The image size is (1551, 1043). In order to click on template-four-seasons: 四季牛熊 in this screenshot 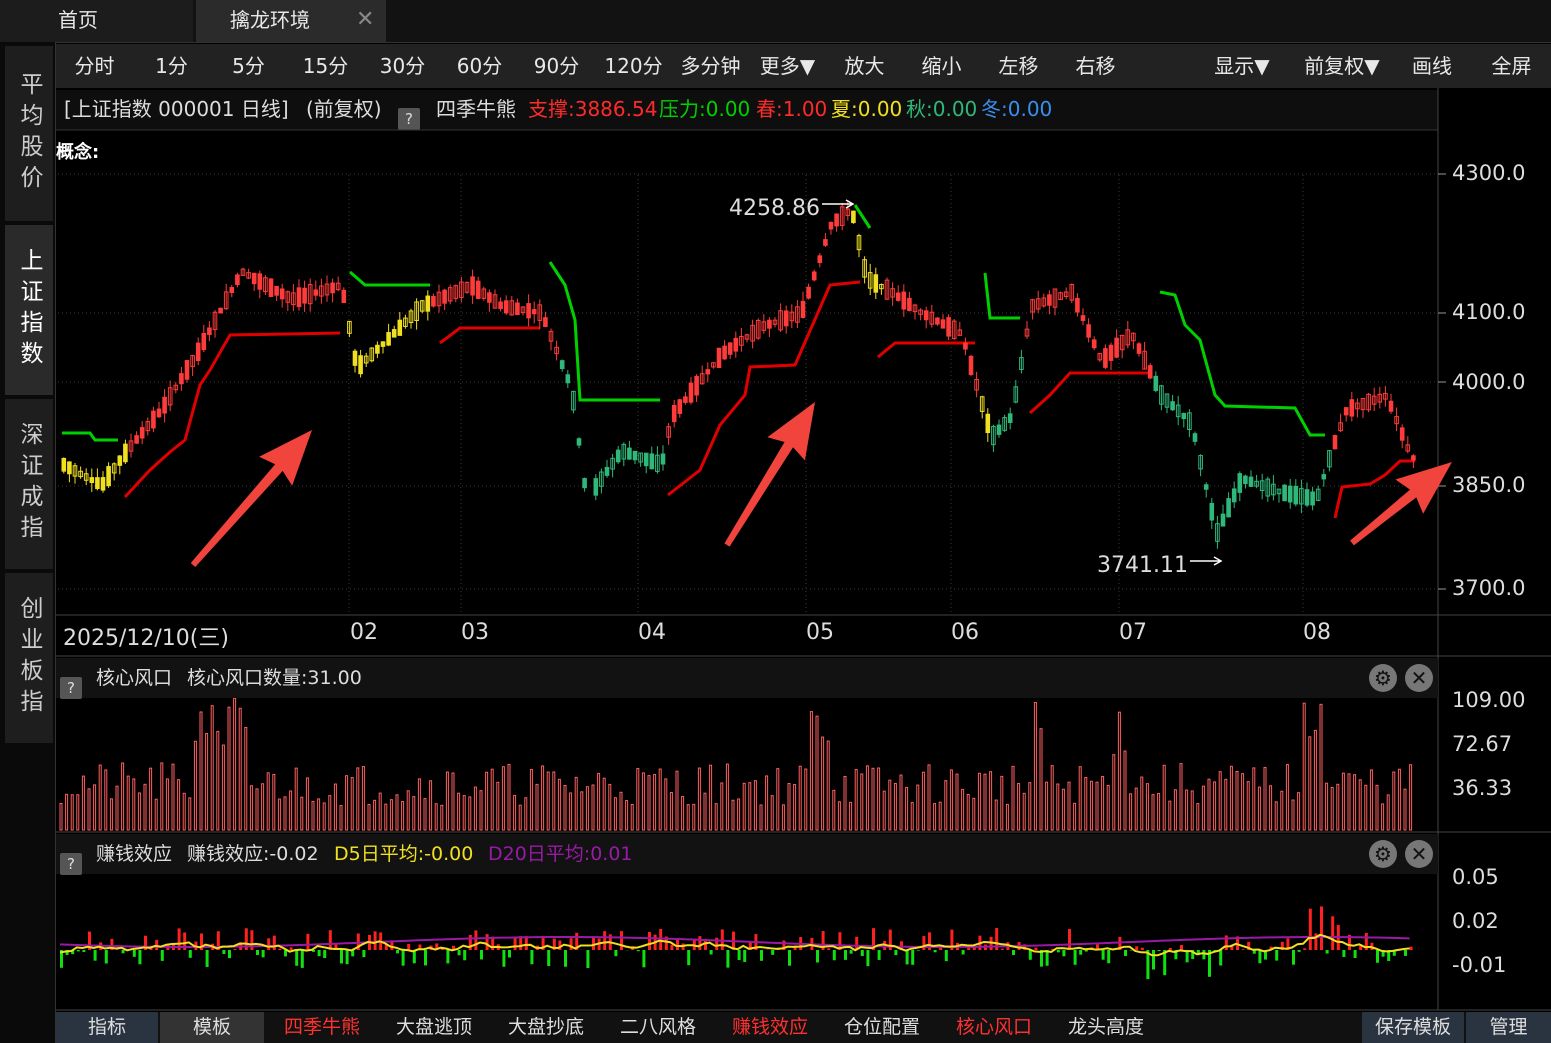, I will do `click(322, 1027)`.